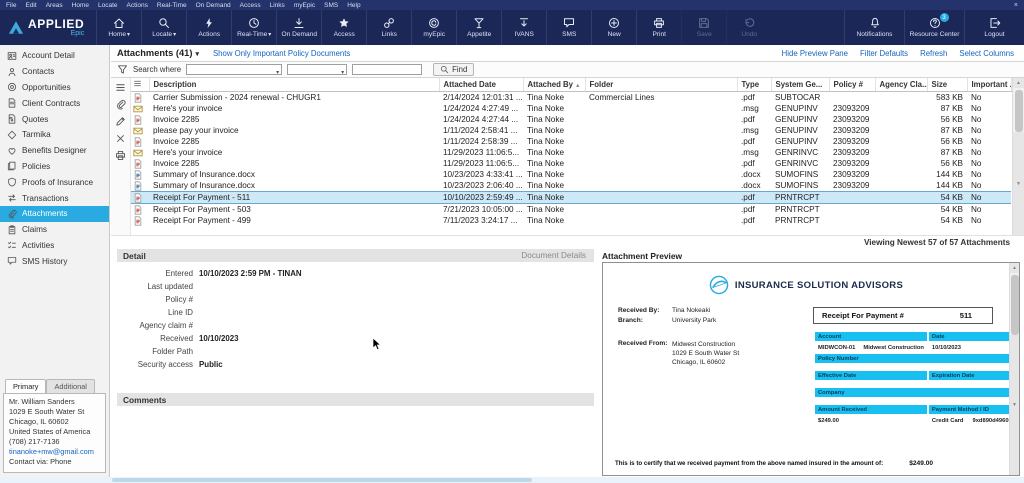 The width and height of the screenshot is (1024, 483). What do you see at coordinates (54, 151) in the screenshot?
I see `sidebar-item: Benefits Designer` at bounding box center [54, 151].